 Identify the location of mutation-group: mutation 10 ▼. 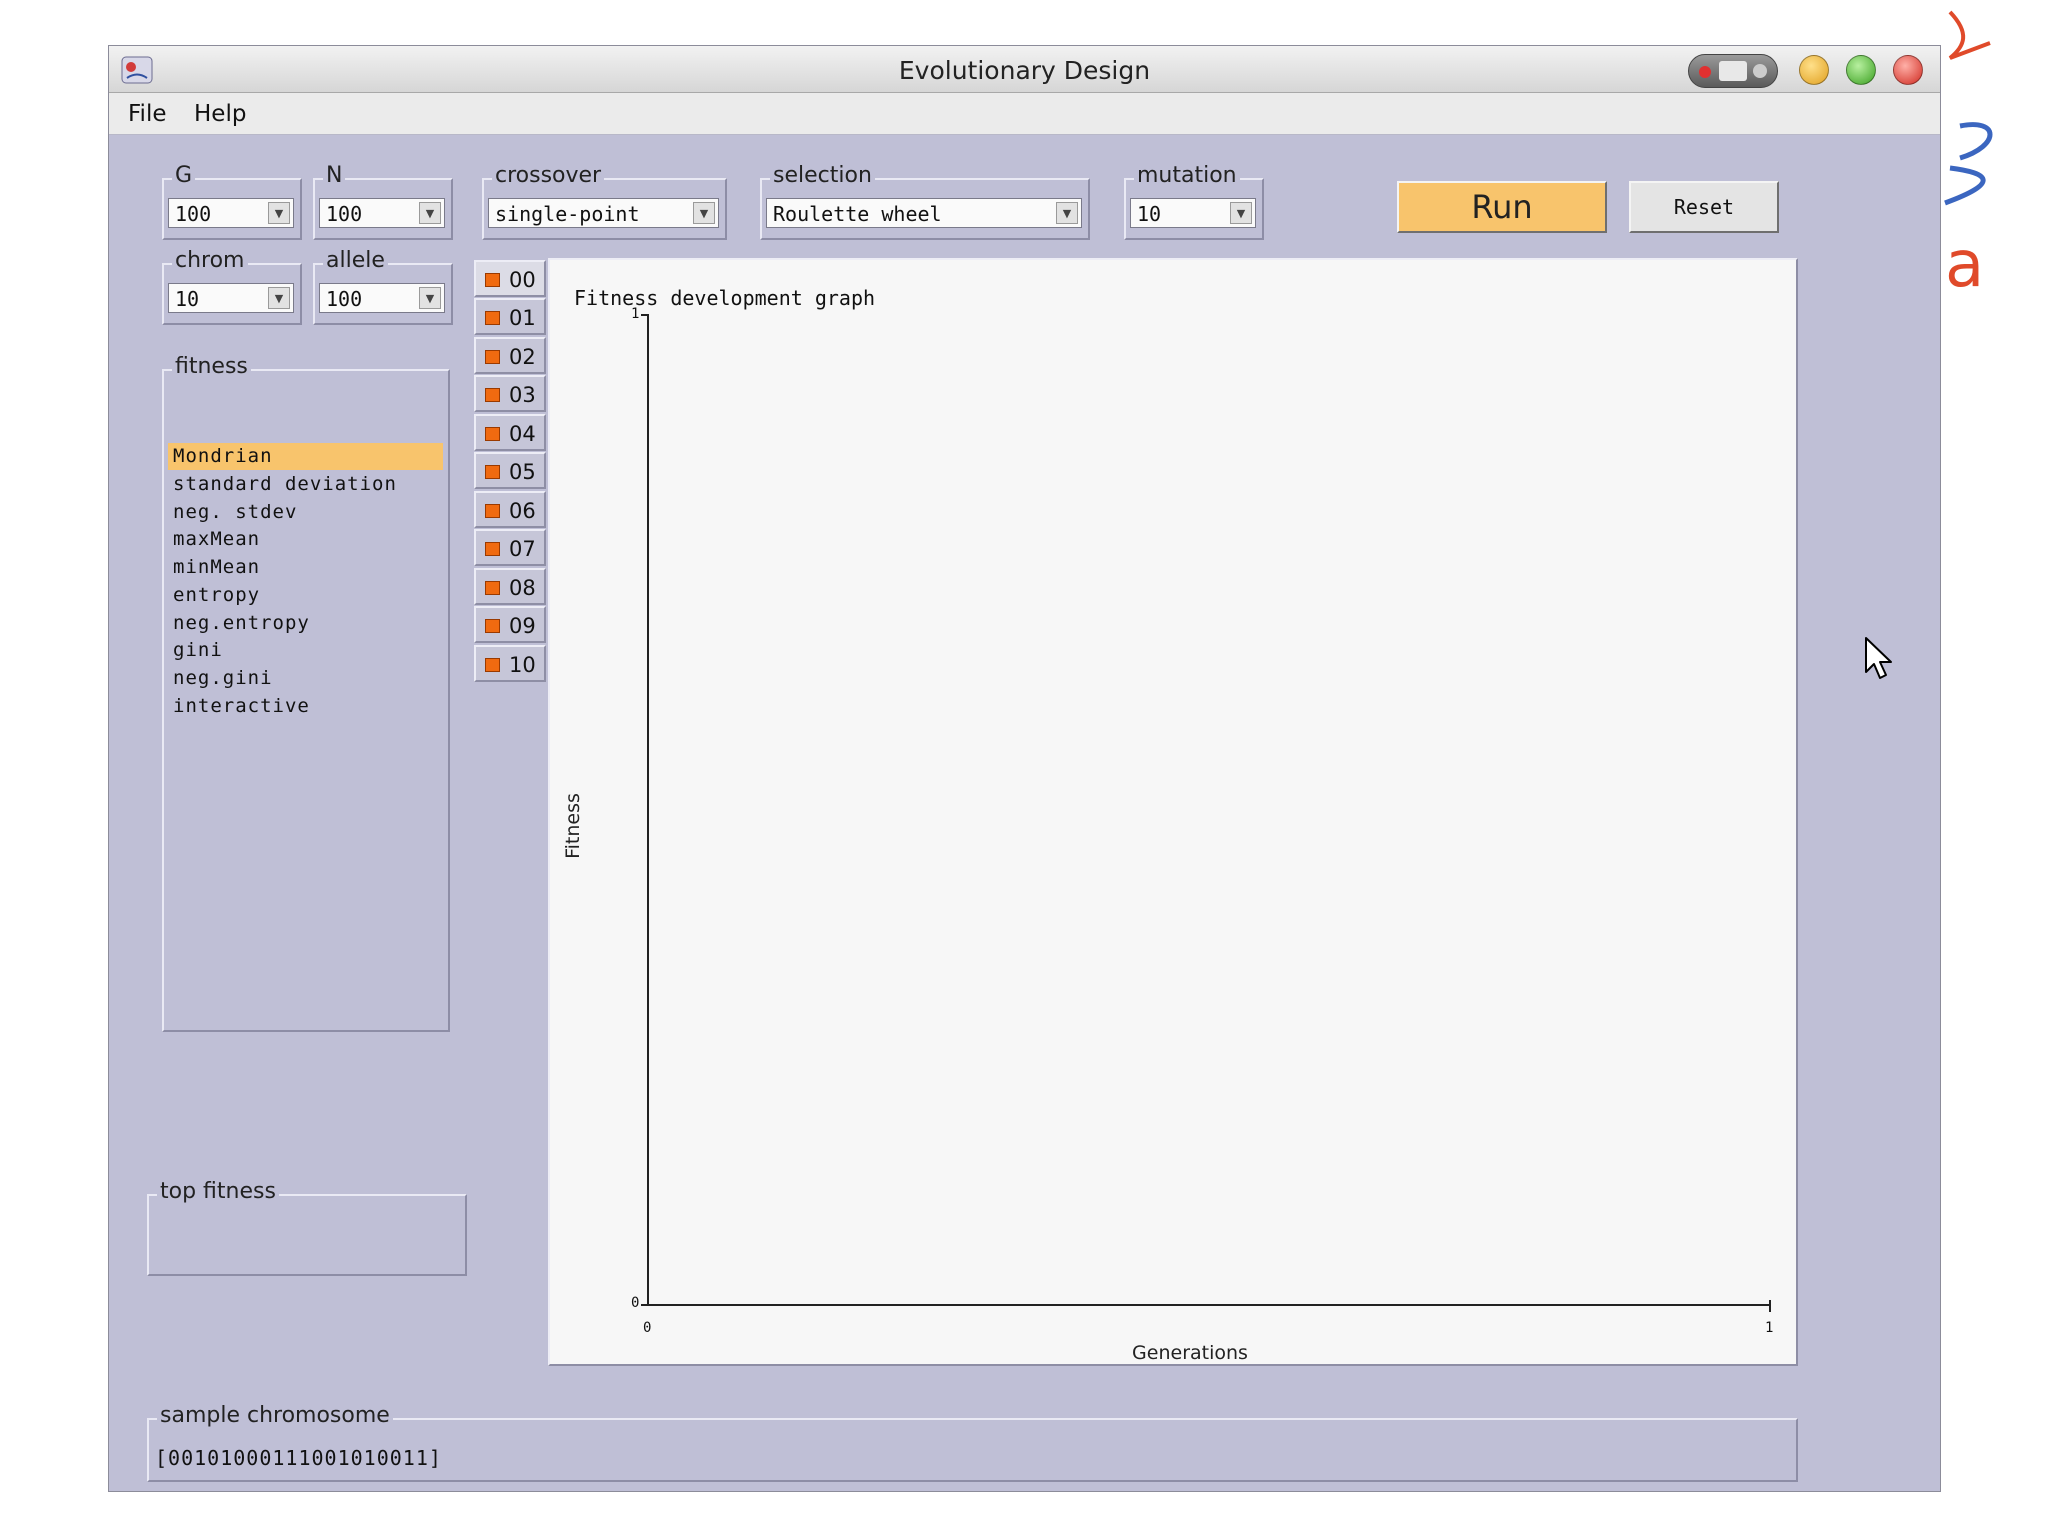
(1194, 201).